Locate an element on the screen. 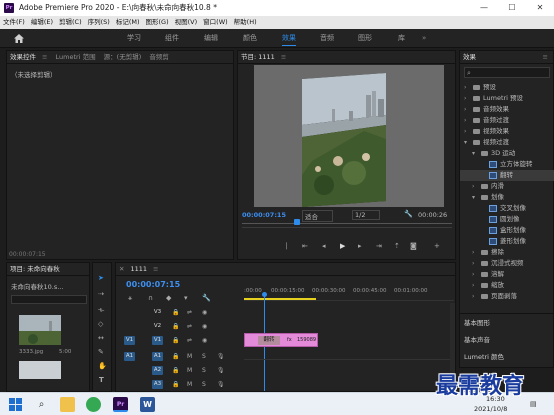 The image size is (554, 415). menu-window: 窗口(W) is located at coordinates (215, 22).